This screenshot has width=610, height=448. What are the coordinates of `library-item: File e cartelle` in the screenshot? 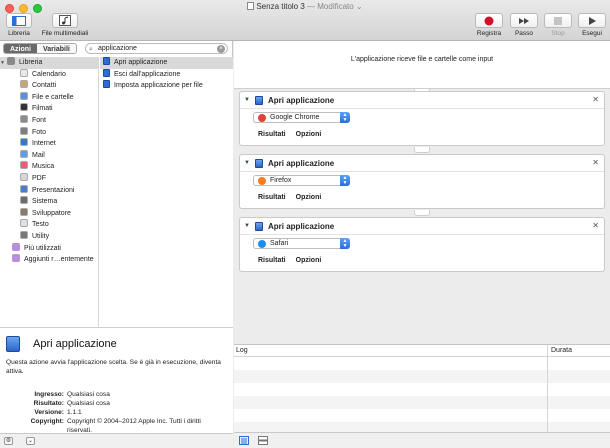 It's located at (49, 97).